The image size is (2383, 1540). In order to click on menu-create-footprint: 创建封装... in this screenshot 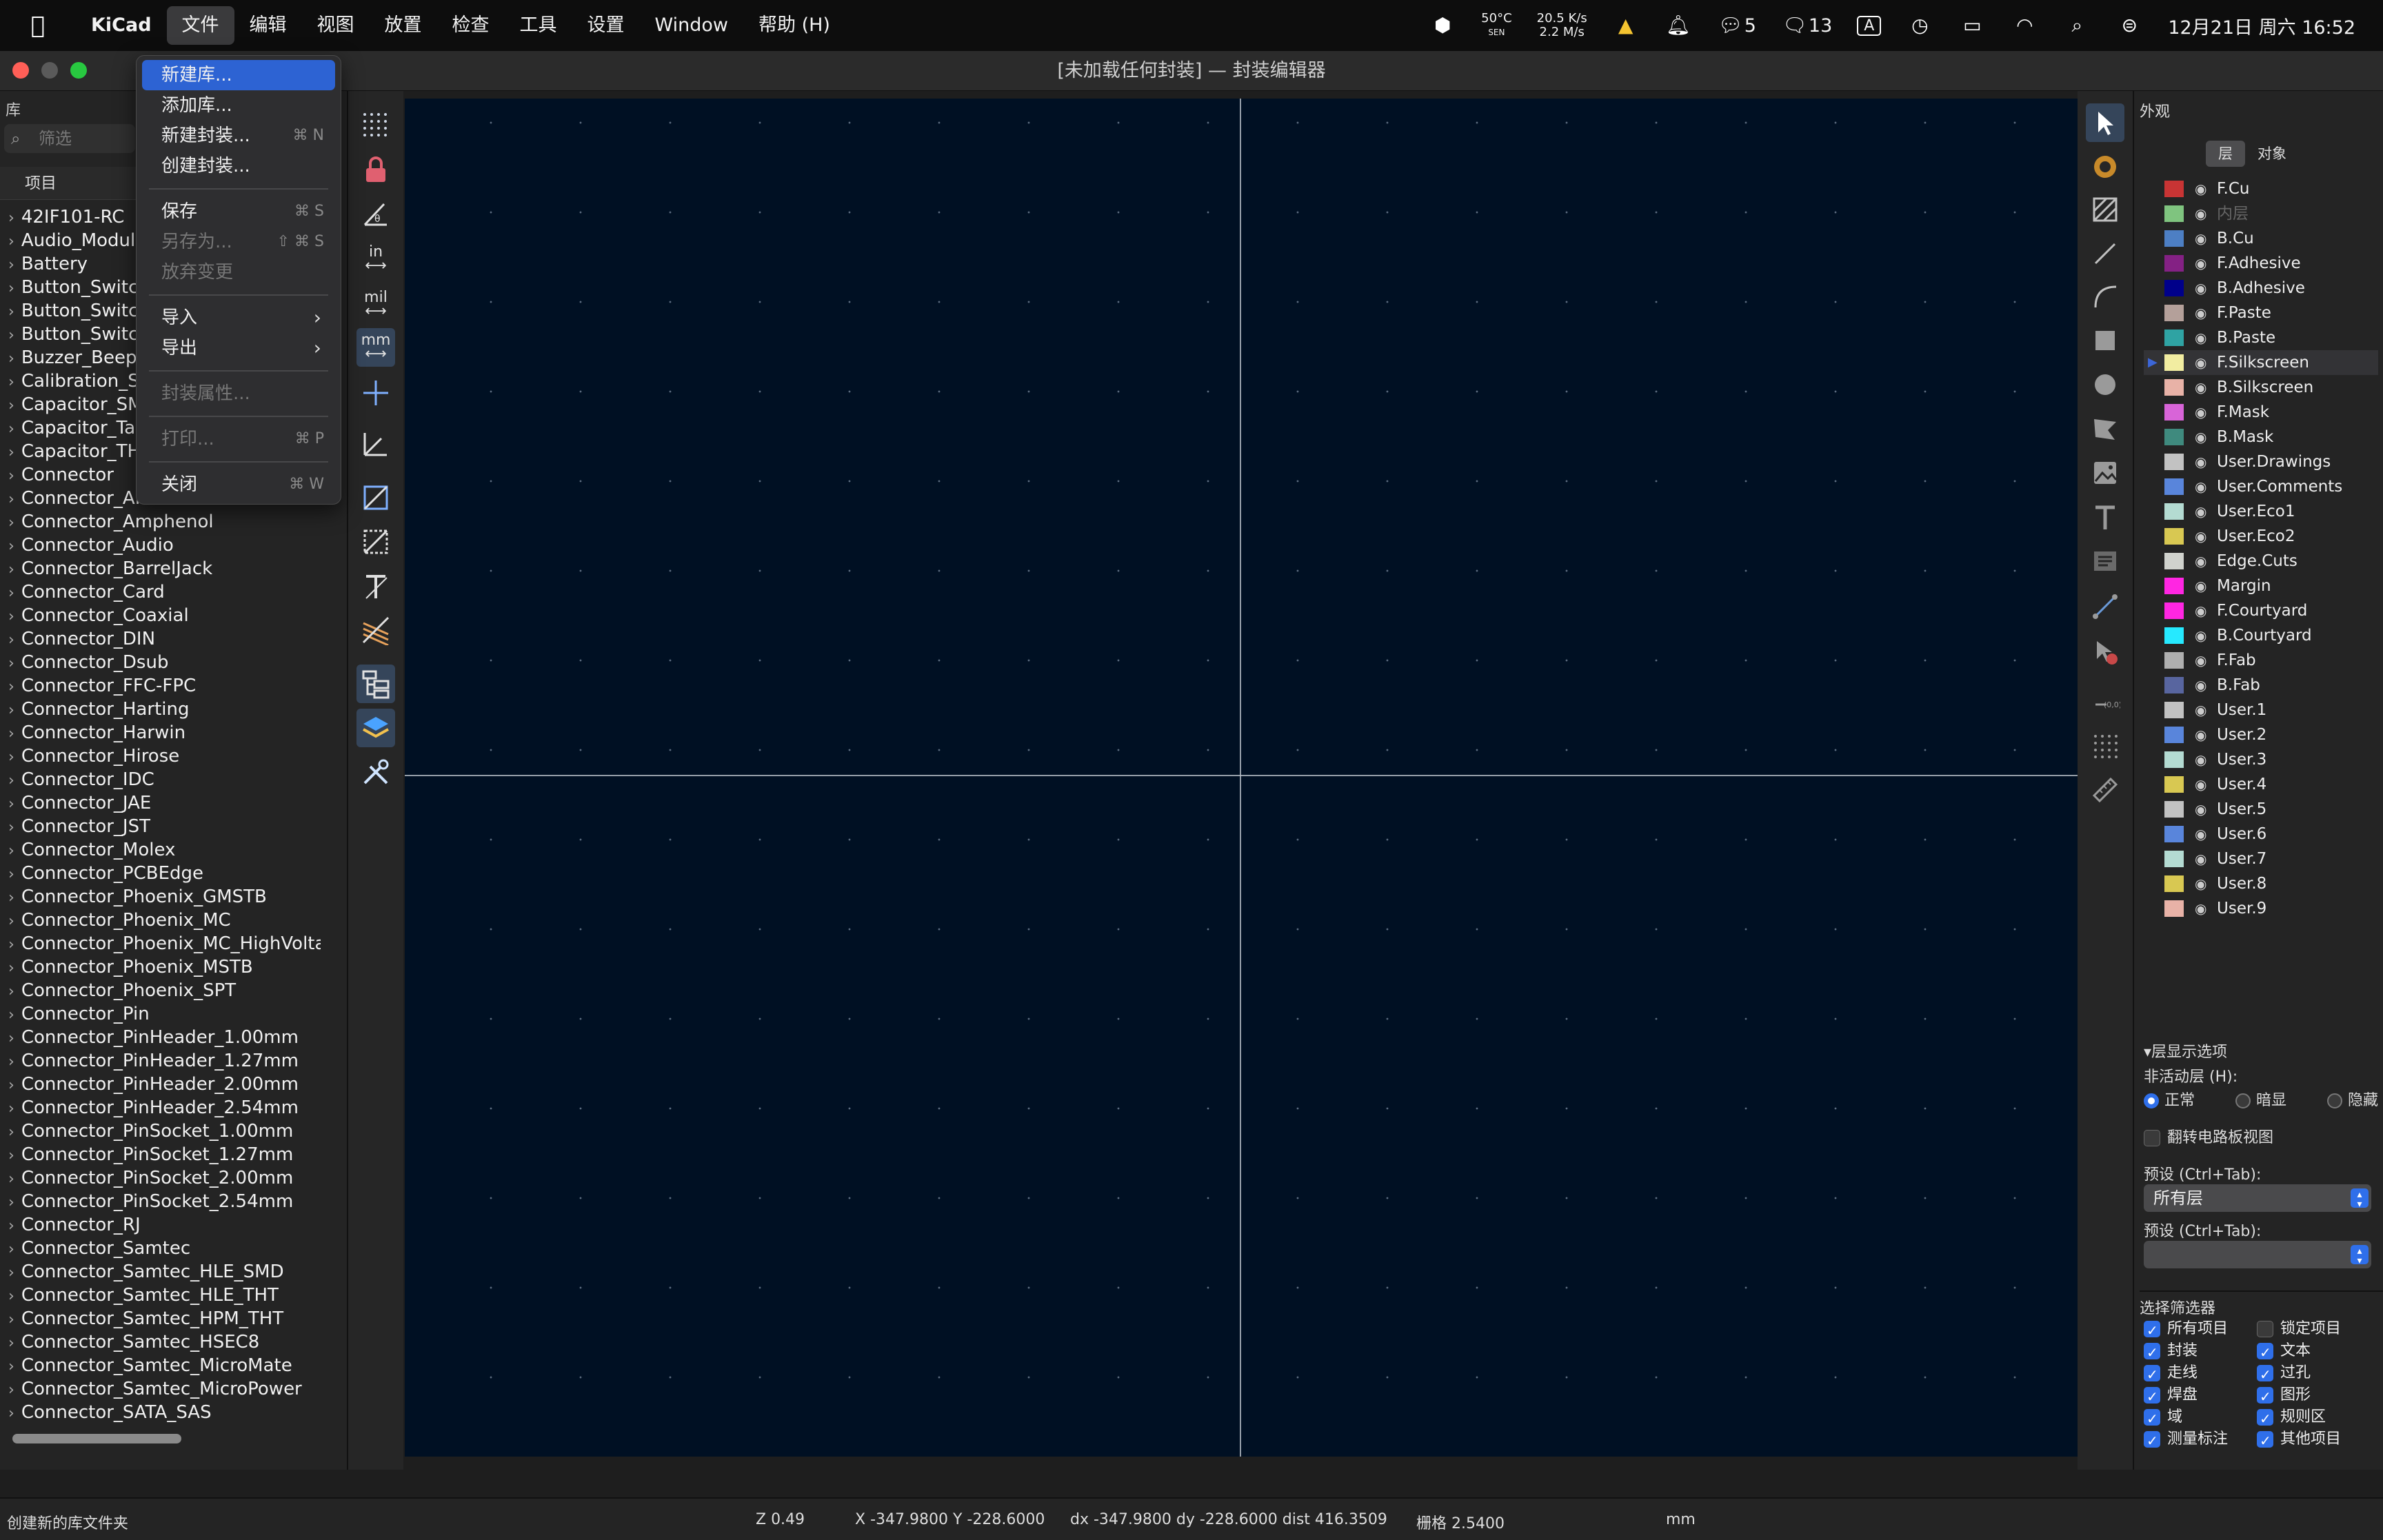, I will do `click(238, 166)`.